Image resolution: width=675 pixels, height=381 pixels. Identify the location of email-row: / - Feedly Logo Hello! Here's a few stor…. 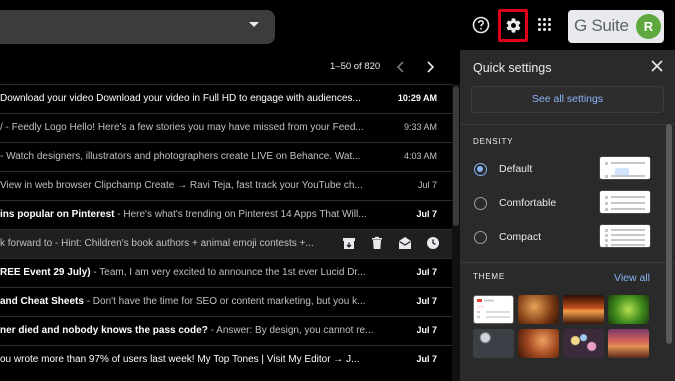
(226, 127).